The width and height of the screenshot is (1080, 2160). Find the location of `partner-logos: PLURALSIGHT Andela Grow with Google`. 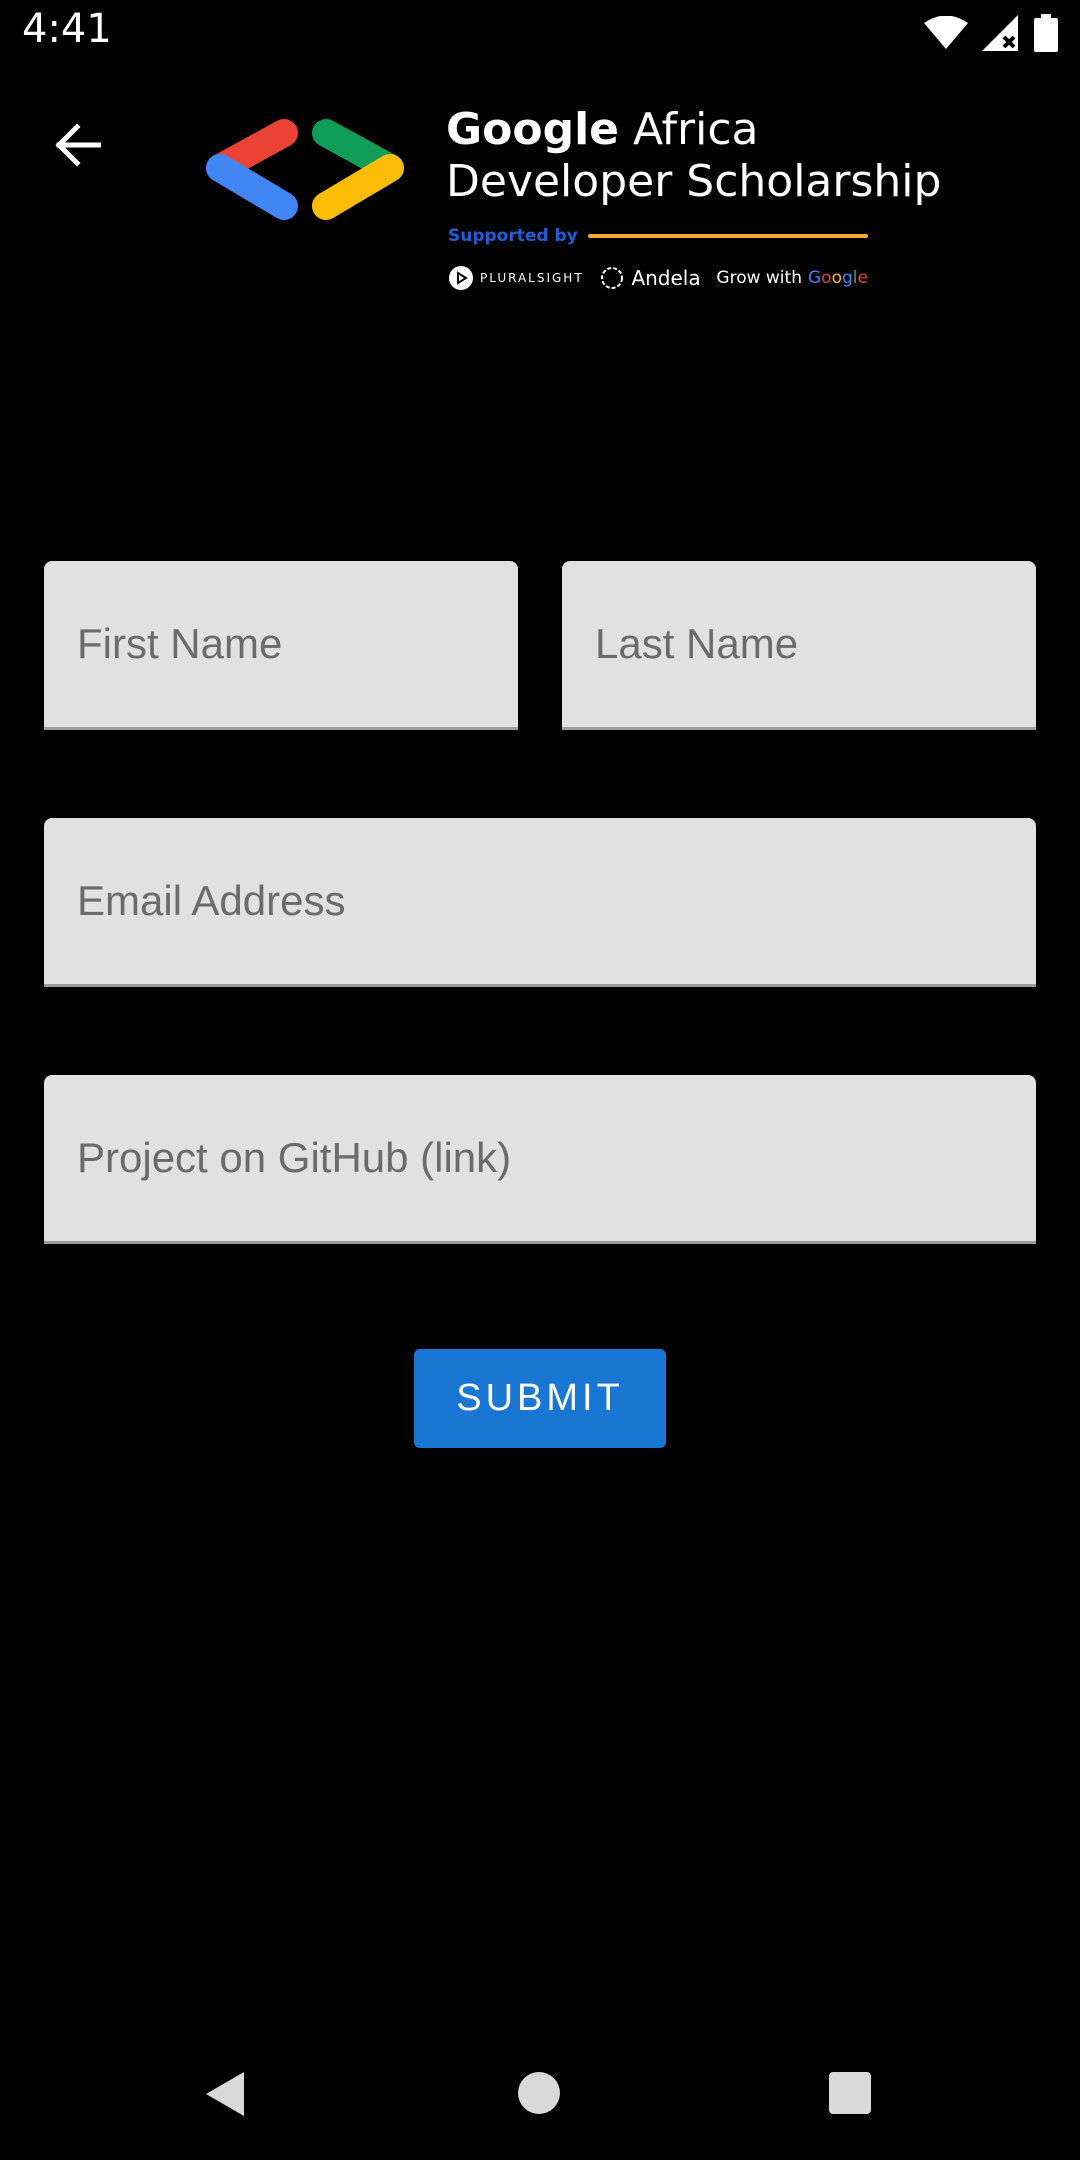

partner-logos: PLURALSIGHT Andela Grow with Google is located at coordinates (658, 278).